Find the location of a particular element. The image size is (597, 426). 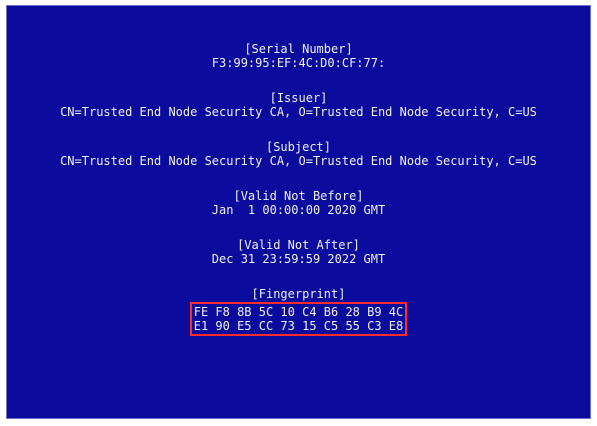

valid-not-before-label: [Valid Not Before] is located at coordinates (298, 196).